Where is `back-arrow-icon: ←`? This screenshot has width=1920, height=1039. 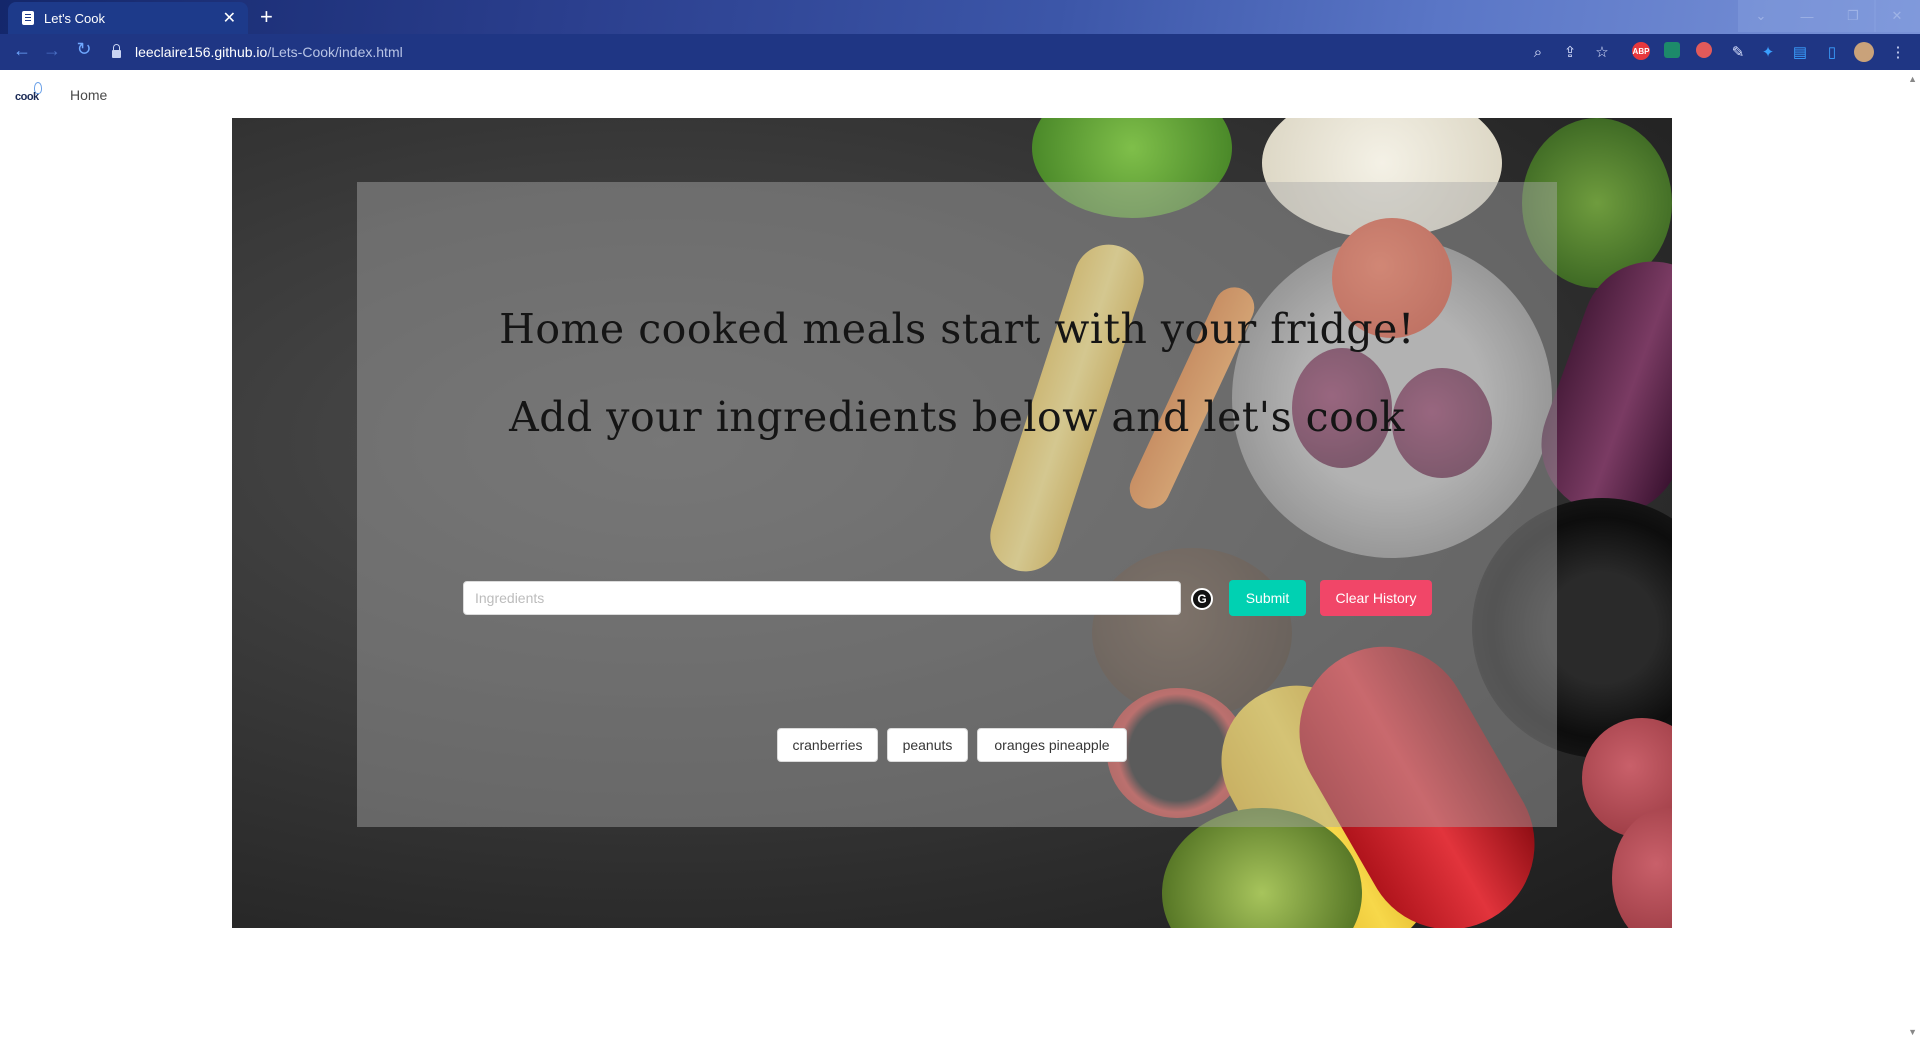 back-arrow-icon: ← is located at coordinates (22, 50).